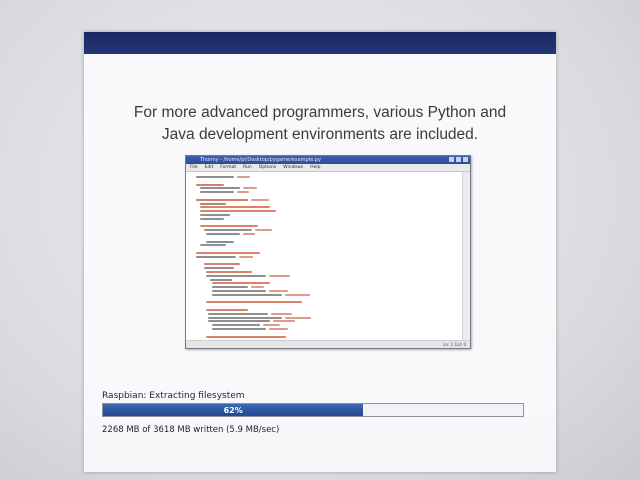 The height and width of the screenshot is (480, 640). What do you see at coordinates (313, 410) in the screenshot?
I see `install-progress-bar: 62%` at bounding box center [313, 410].